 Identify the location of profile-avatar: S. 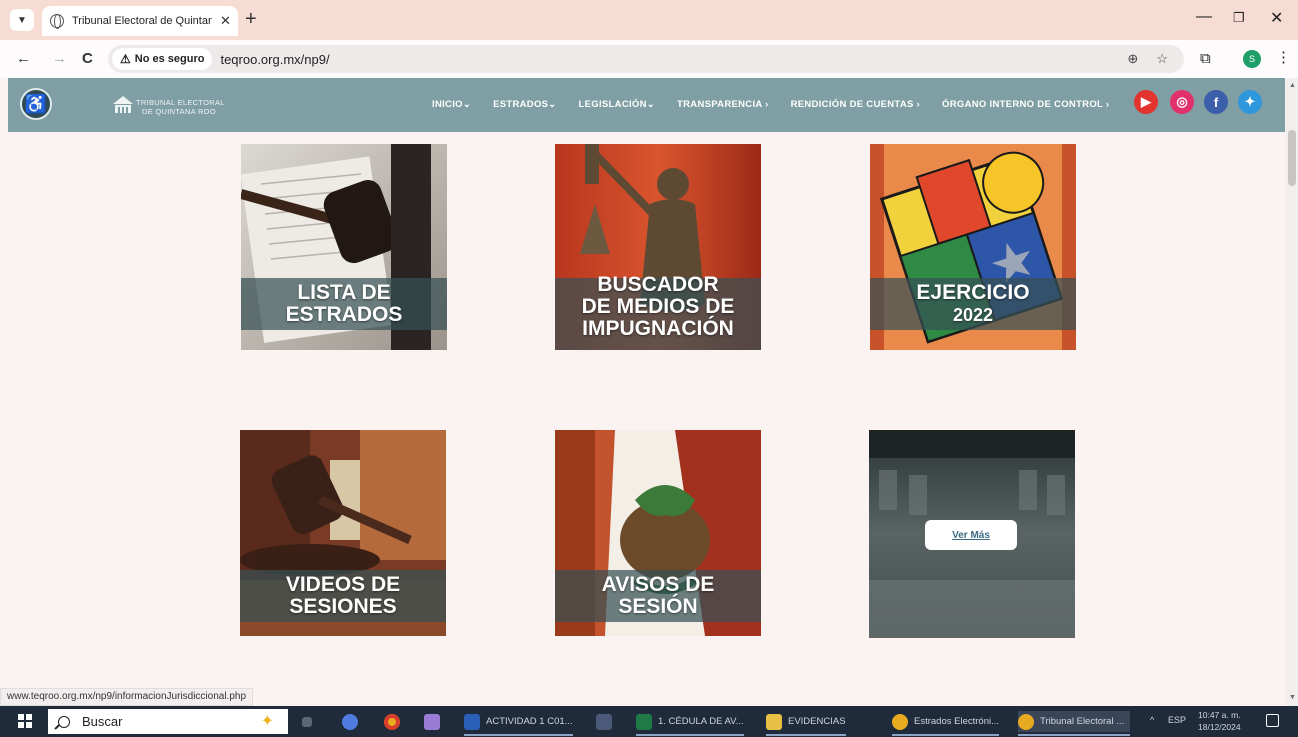
(1252, 59).